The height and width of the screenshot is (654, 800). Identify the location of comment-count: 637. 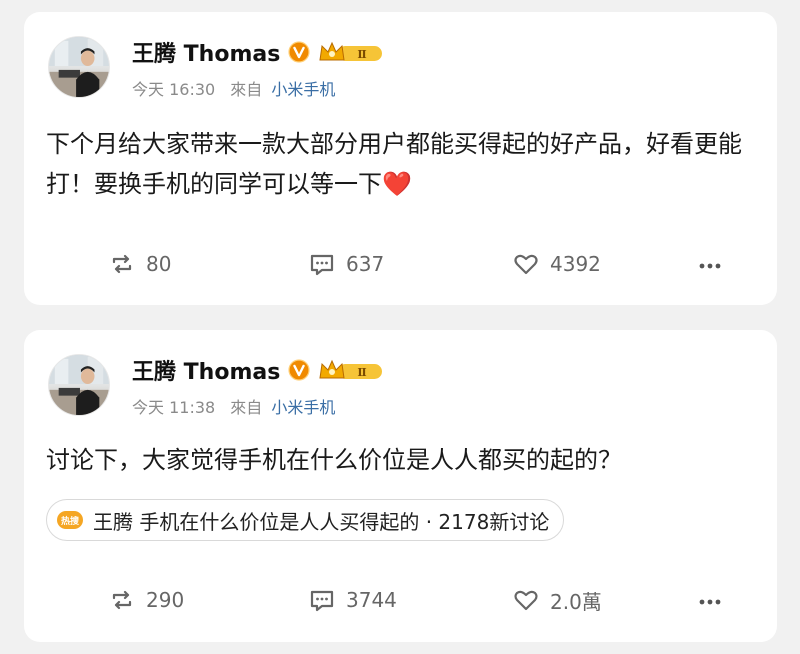
(365, 264).